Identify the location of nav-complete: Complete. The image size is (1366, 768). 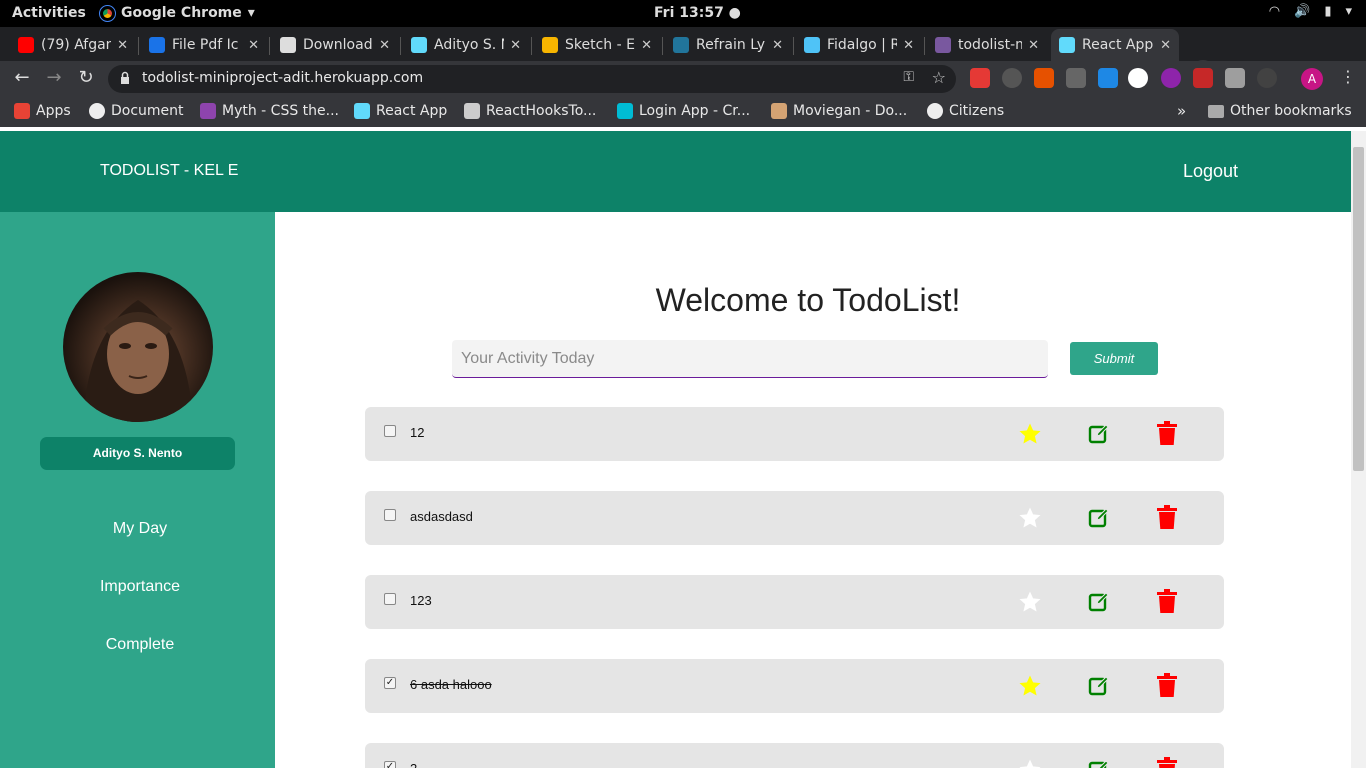
(140, 645).